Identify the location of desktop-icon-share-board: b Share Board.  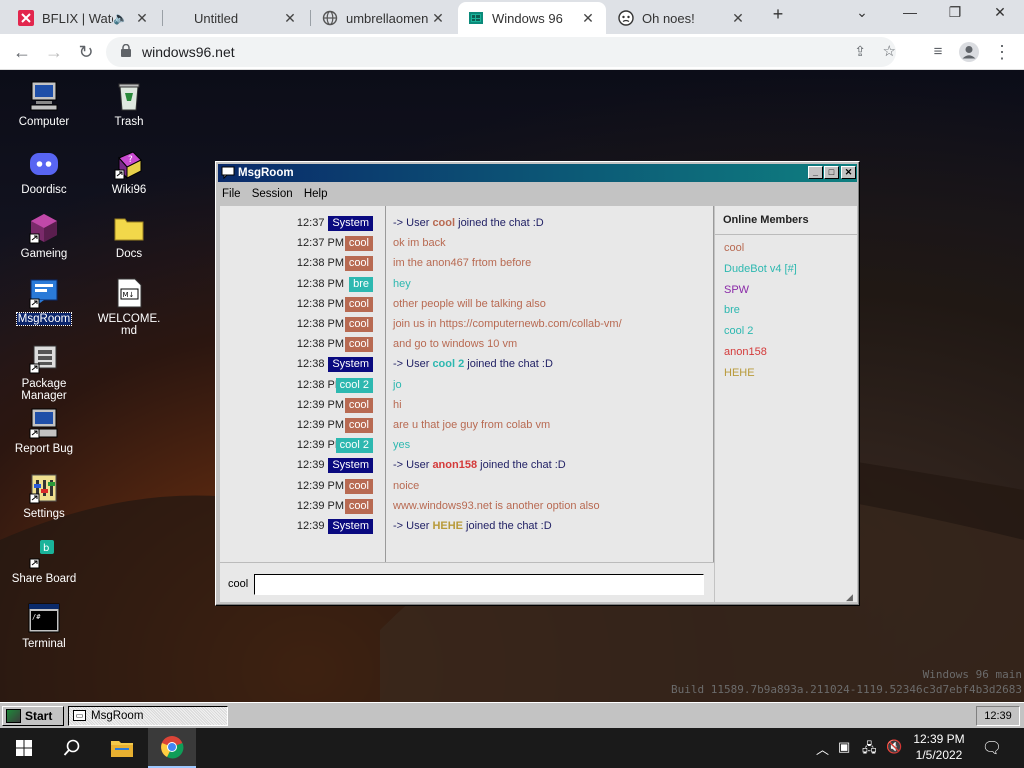
(44, 561).